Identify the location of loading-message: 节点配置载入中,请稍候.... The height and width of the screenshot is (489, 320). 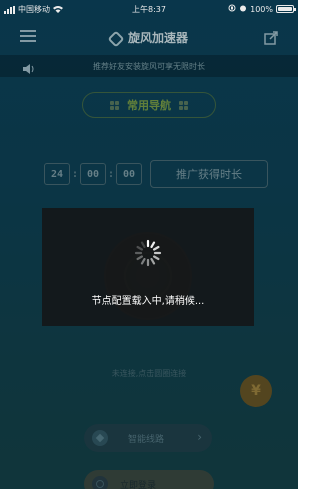
(148, 301).